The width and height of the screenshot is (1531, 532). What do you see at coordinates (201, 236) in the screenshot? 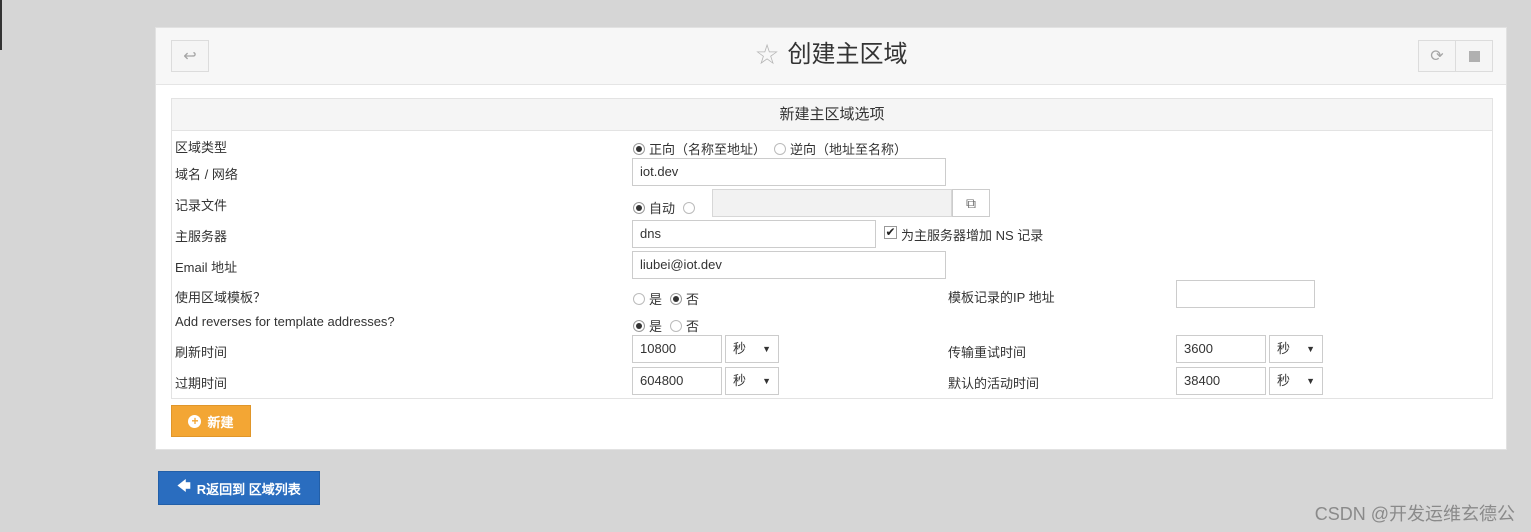
I see `master-server-label: 主服务器` at bounding box center [201, 236].